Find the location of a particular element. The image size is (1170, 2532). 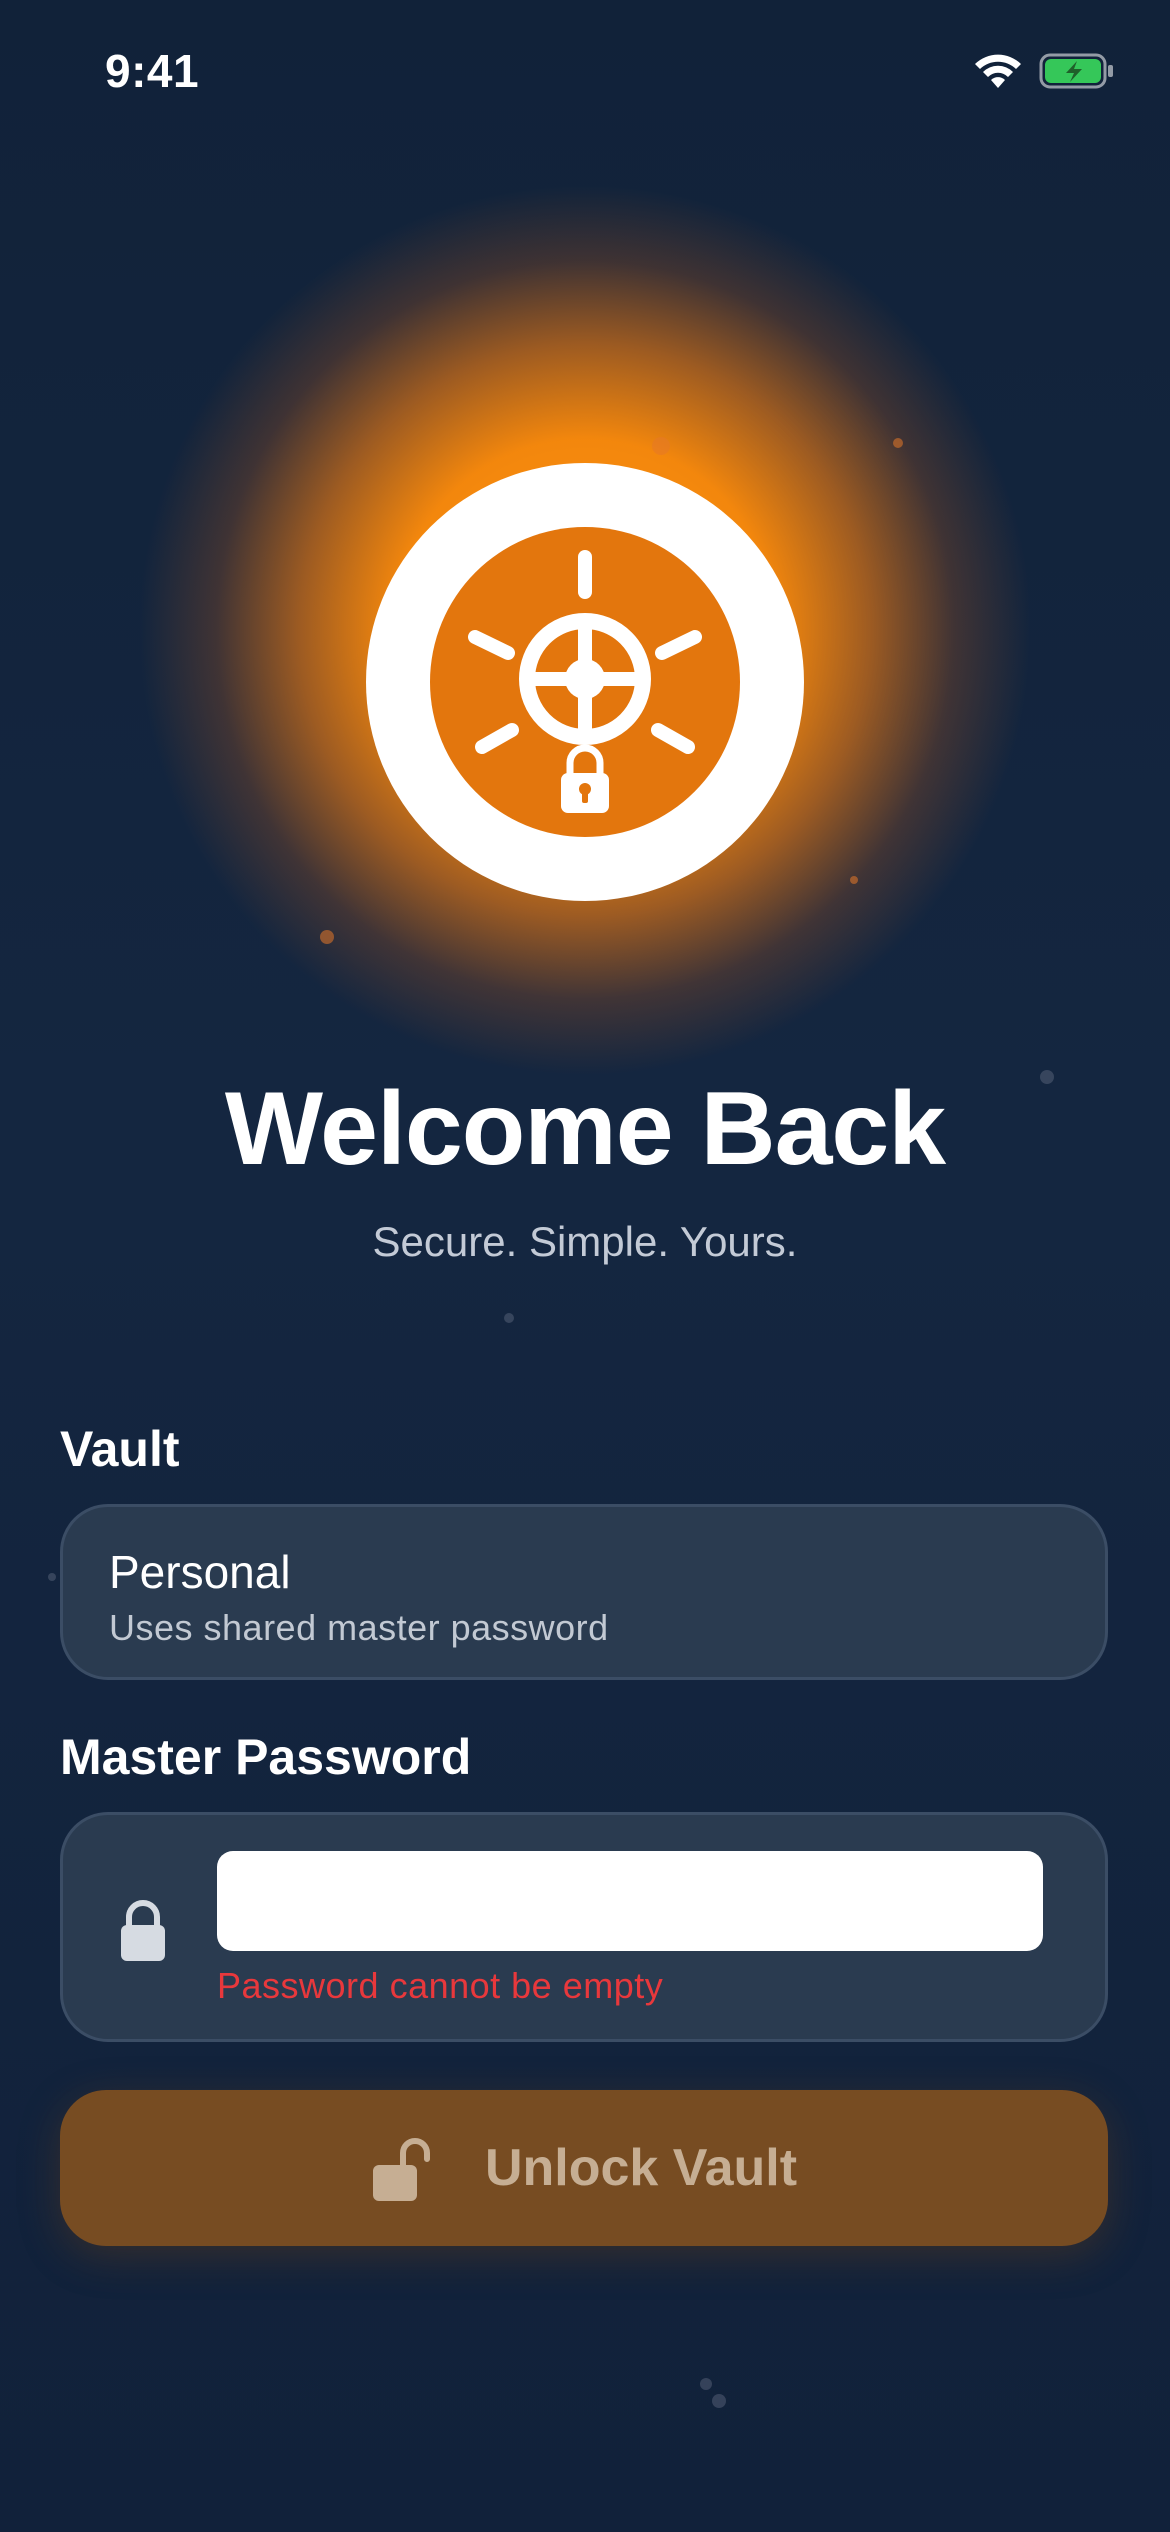

master-password-card: Password cannot be empty is located at coordinates (584, 1927).